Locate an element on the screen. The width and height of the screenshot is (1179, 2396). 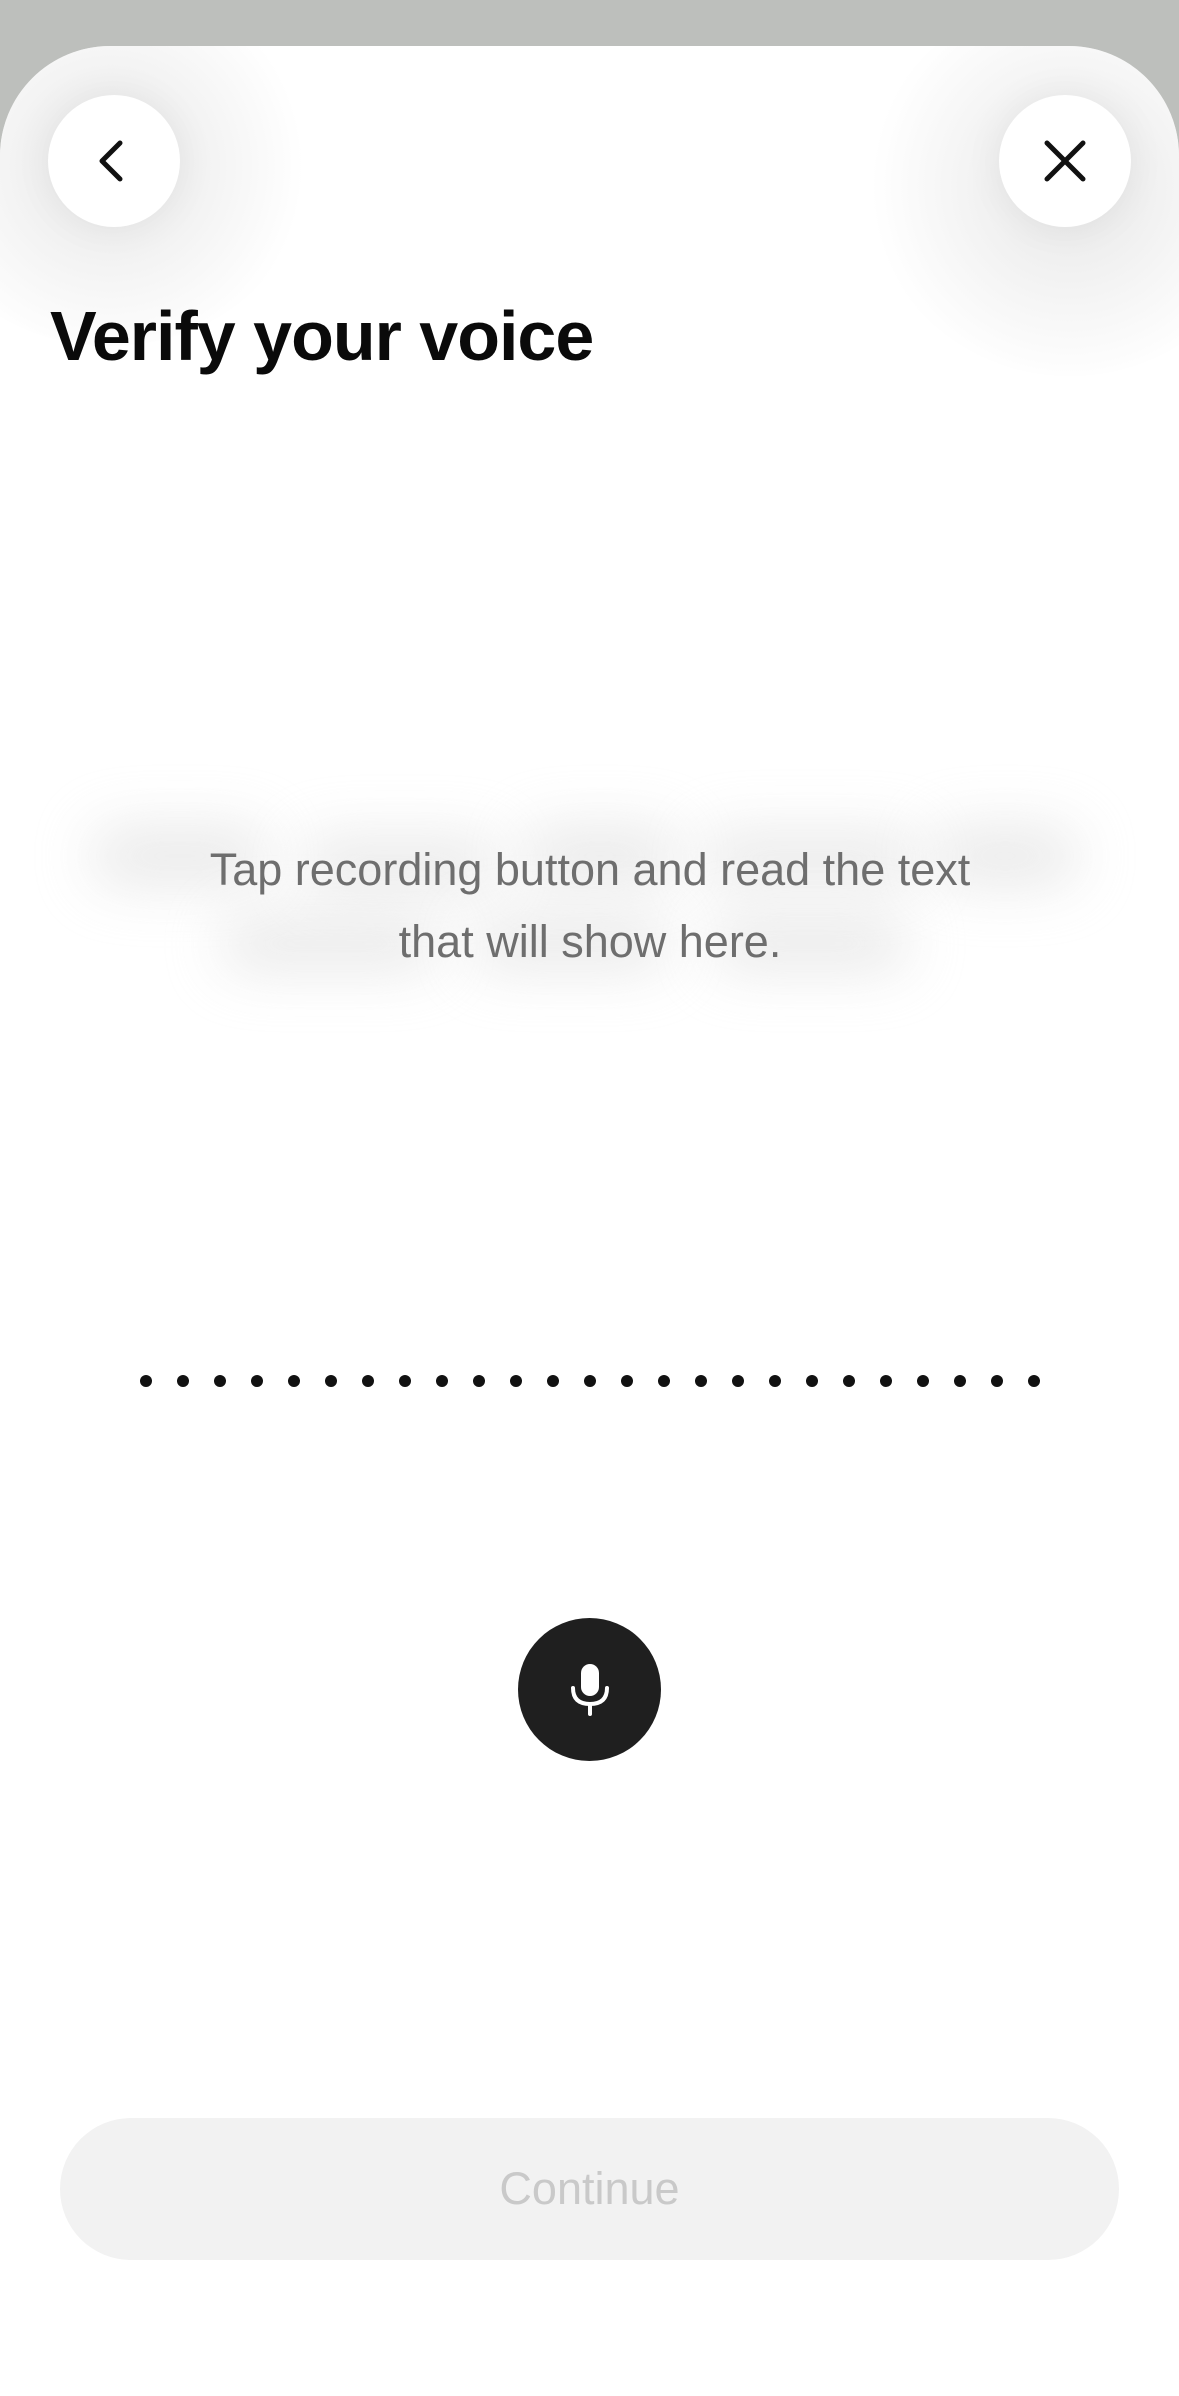
chevron-left-icon is located at coordinates (111, 161).